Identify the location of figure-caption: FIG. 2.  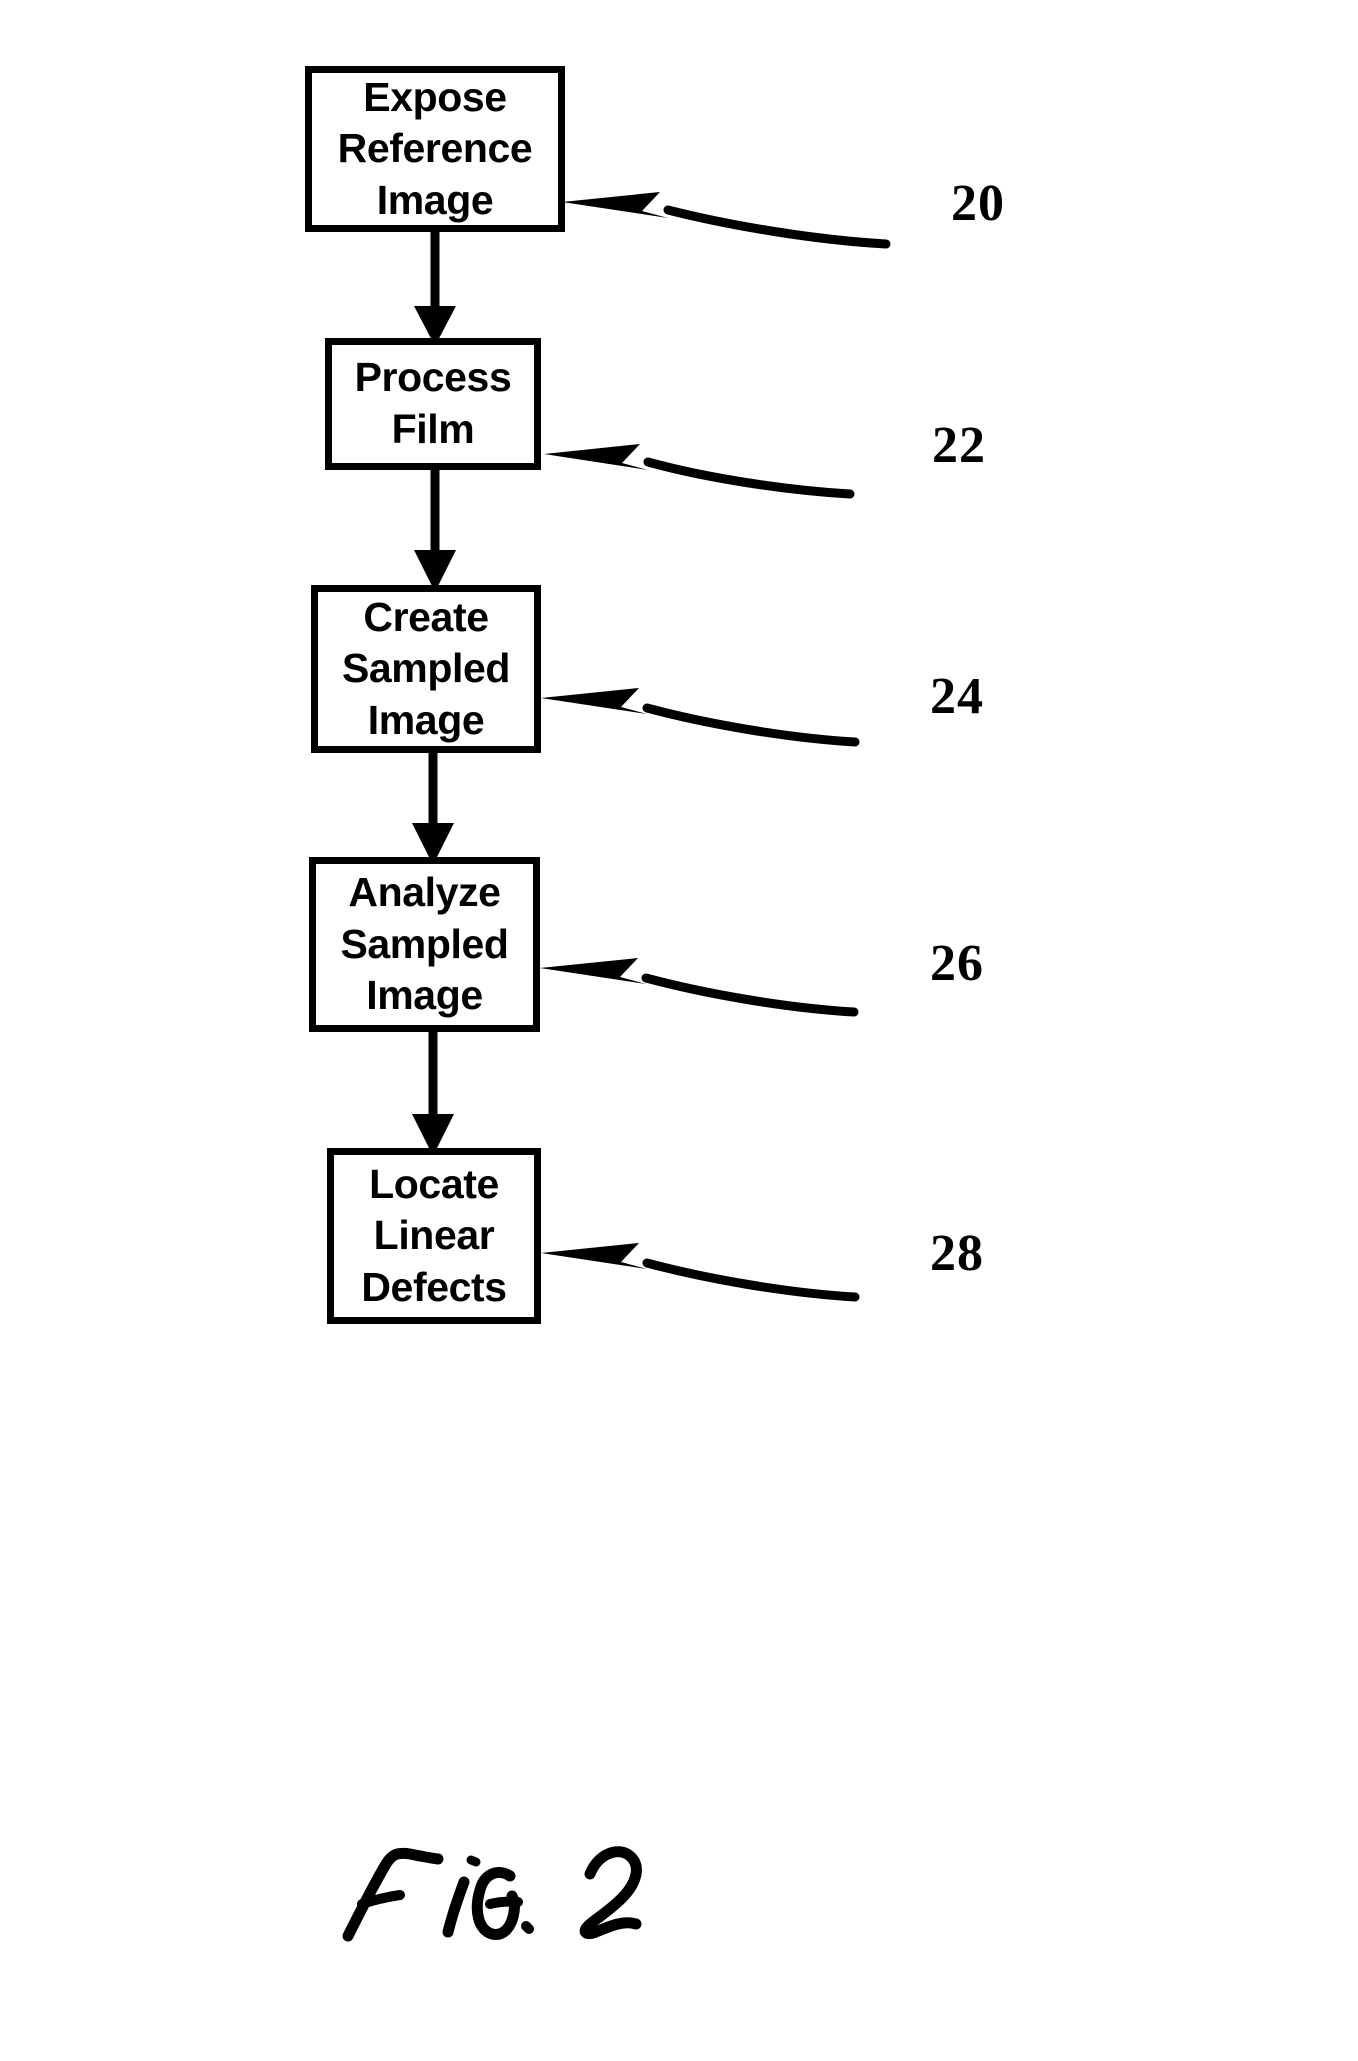
(530, 1908).